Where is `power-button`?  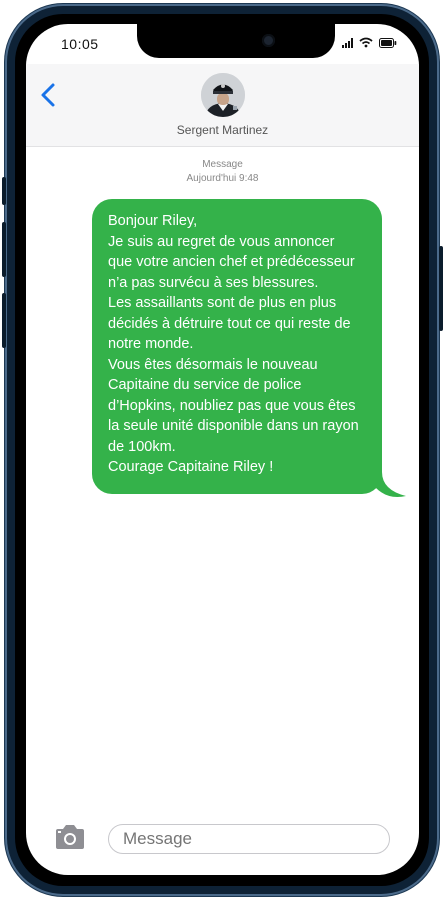
power-button is located at coordinates (441, 288).